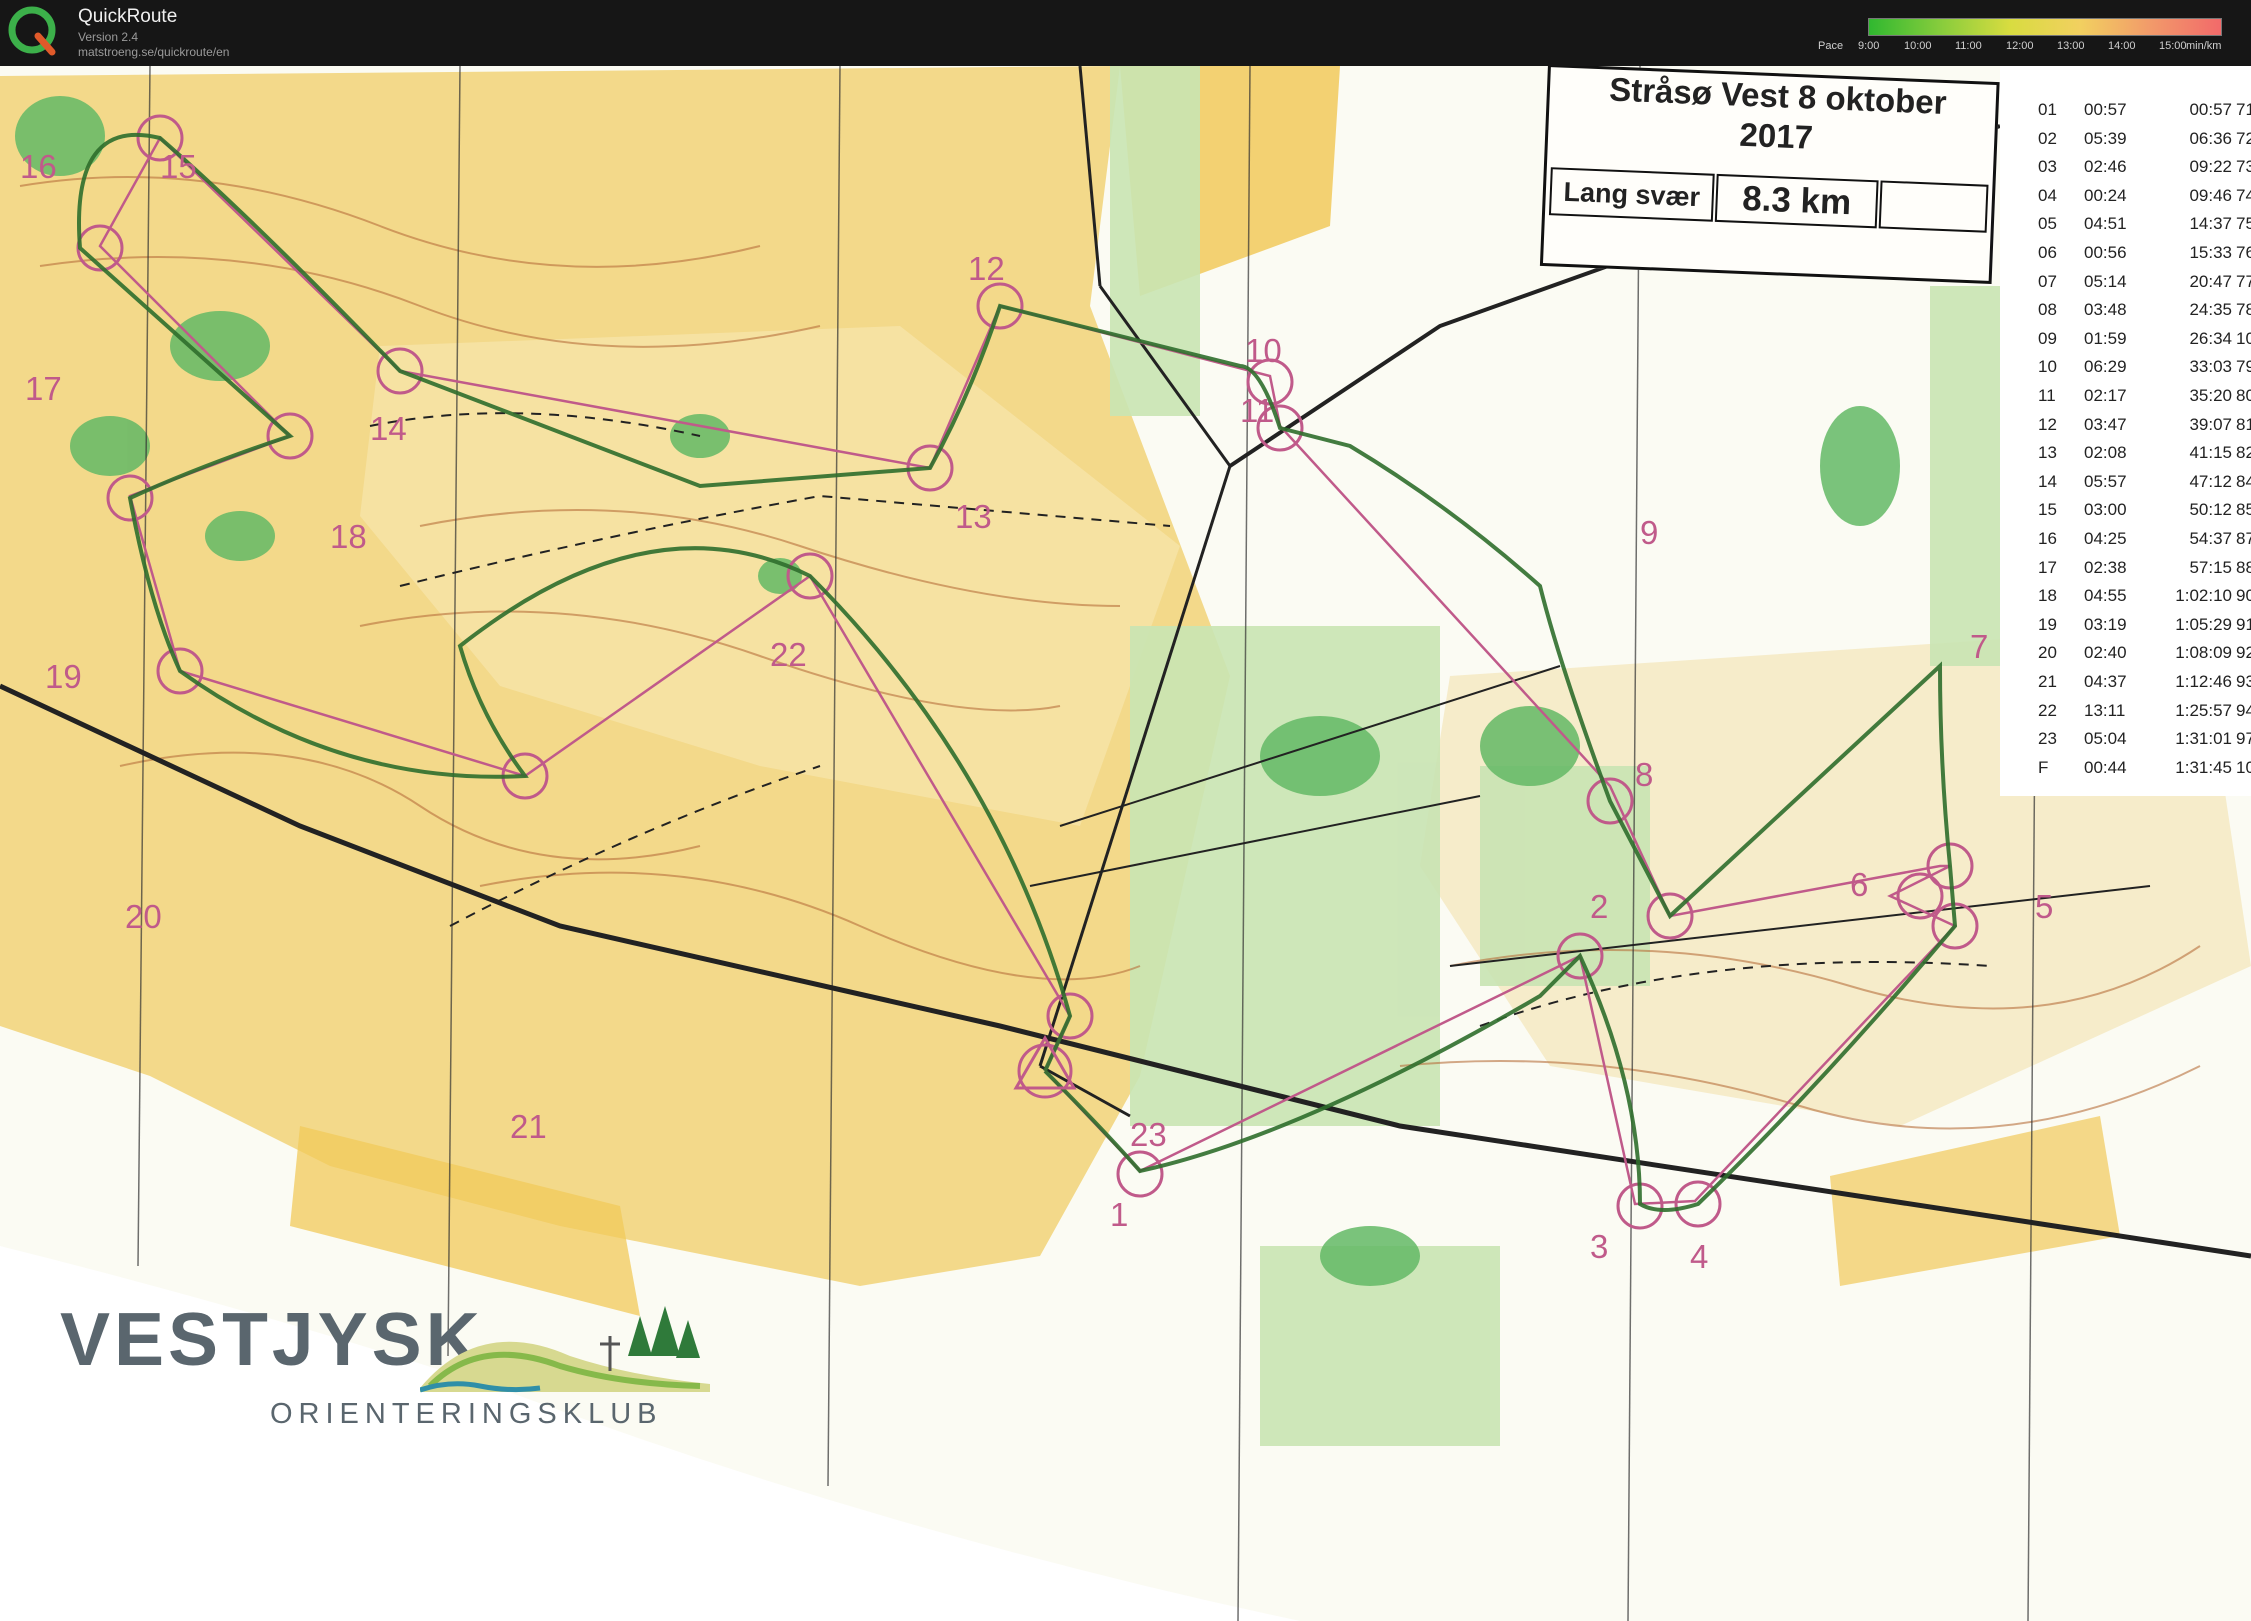 The height and width of the screenshot is (1621, 2251). Describe the element at coordinates (2047, 538) in the screenshot. I see `split-control-code: 16` at that location.